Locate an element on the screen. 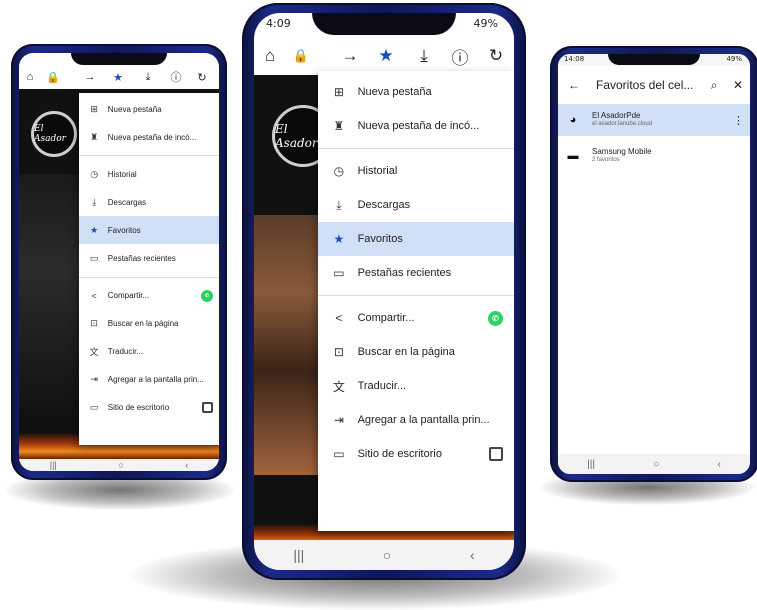 Image resolution: width=757 pixels, height=610 pixels. center-browser-toolbar: ⌂ 🔒 → ★ ⤓ ⓘ ↻ is located at coordinates (384, 56).